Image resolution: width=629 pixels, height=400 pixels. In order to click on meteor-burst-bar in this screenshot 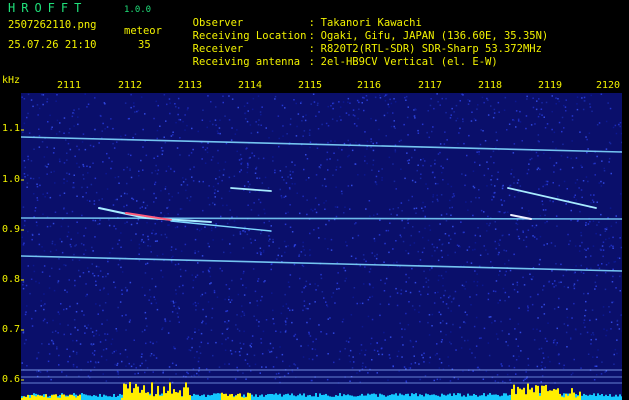, I will do `click(154, 398)`.